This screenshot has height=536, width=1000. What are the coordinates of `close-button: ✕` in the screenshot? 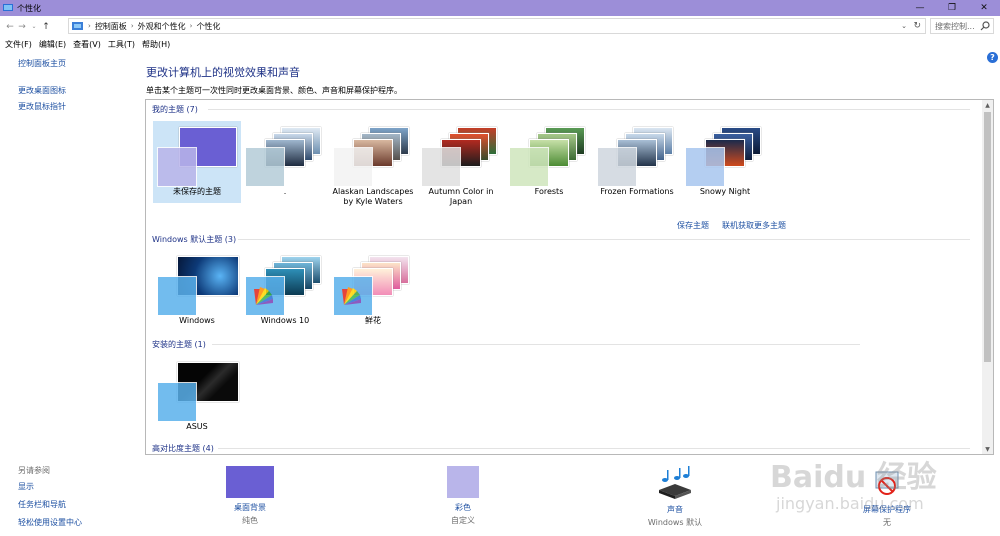 It's located at (984, 8).